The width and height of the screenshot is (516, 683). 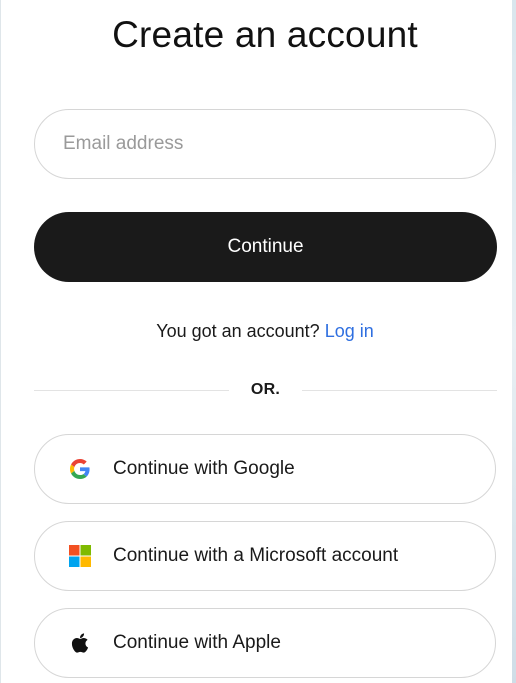 I want to click on continue-button: Continue, so click(x=265, y=247).